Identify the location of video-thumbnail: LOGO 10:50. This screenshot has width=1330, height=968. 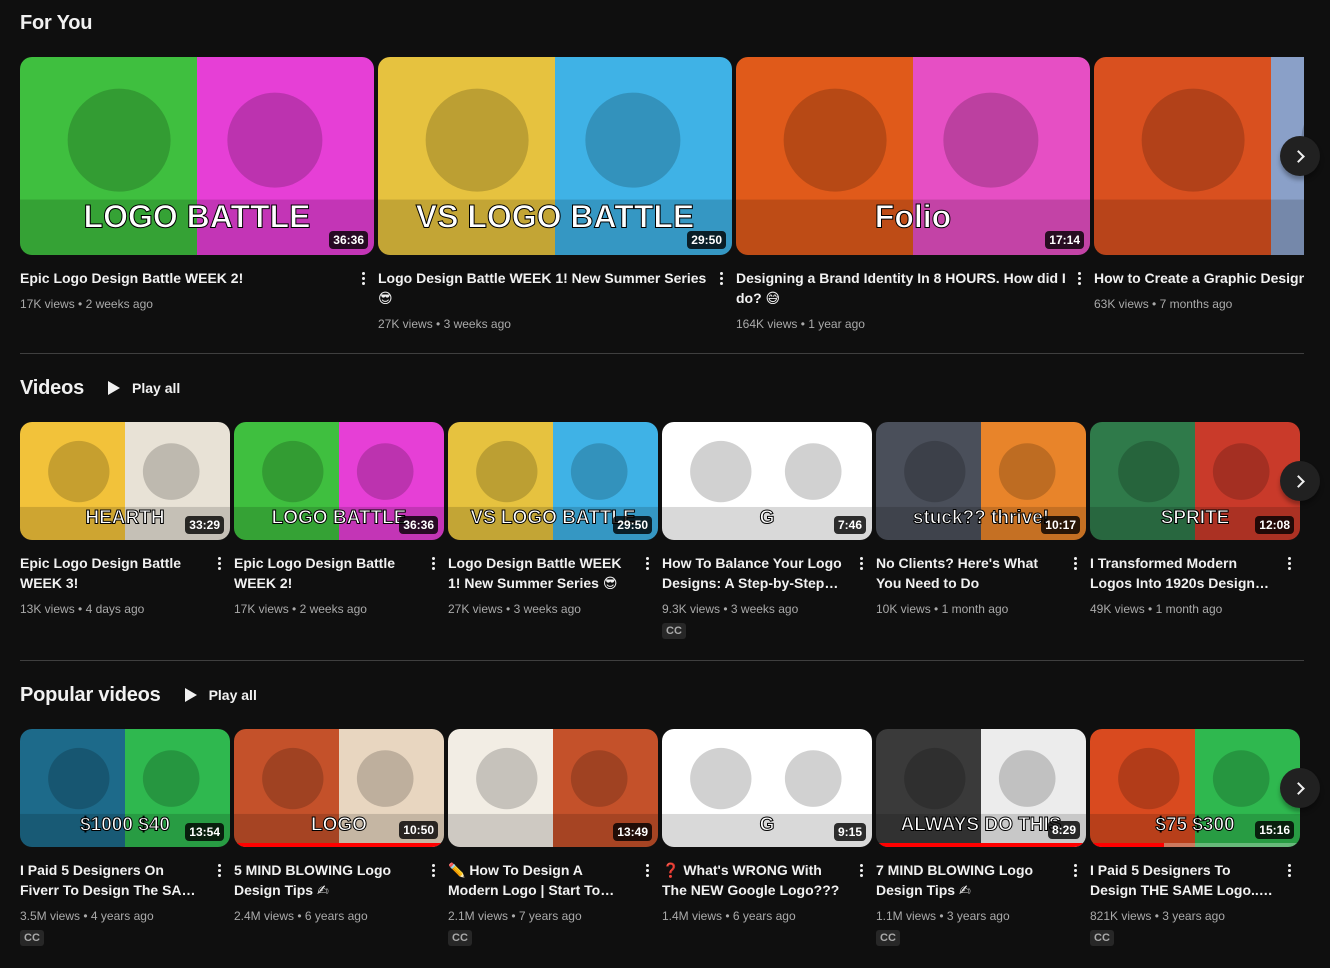
(339, 788).